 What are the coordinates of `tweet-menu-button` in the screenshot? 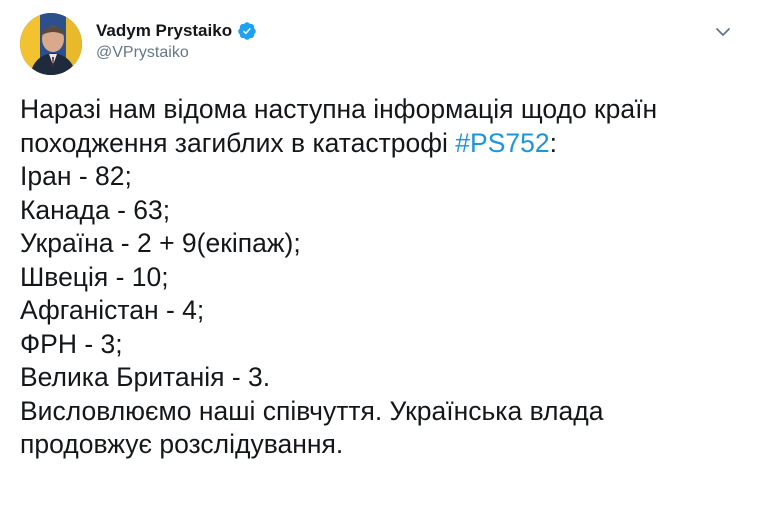 It's located at (723, 32).